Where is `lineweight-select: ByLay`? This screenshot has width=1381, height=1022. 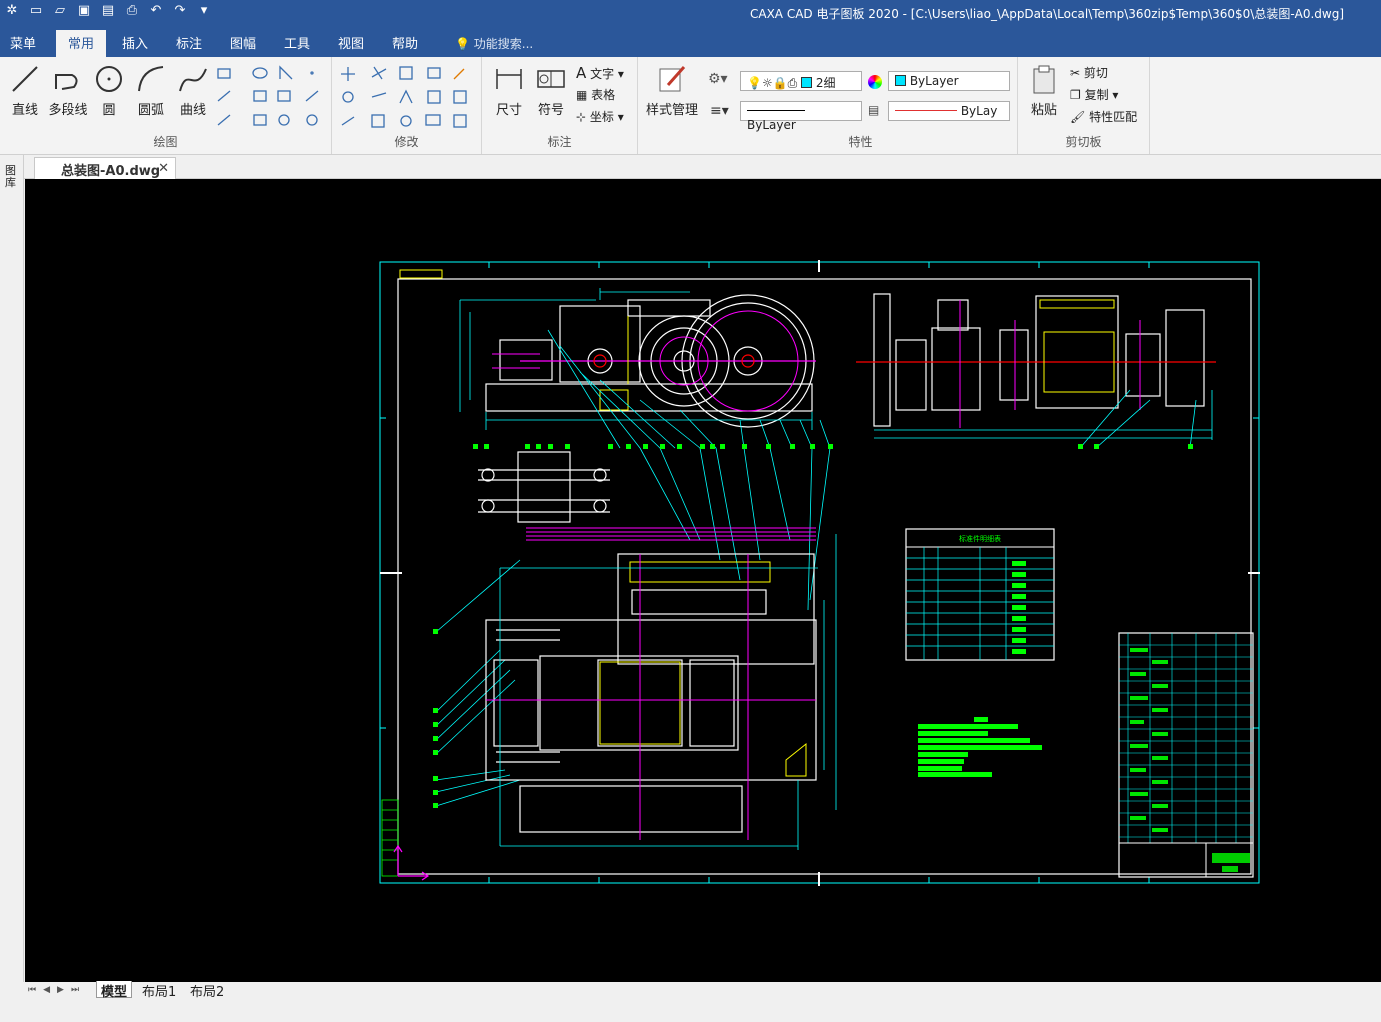
lineweight-select: ByLay is located at coordinates (949, 111).